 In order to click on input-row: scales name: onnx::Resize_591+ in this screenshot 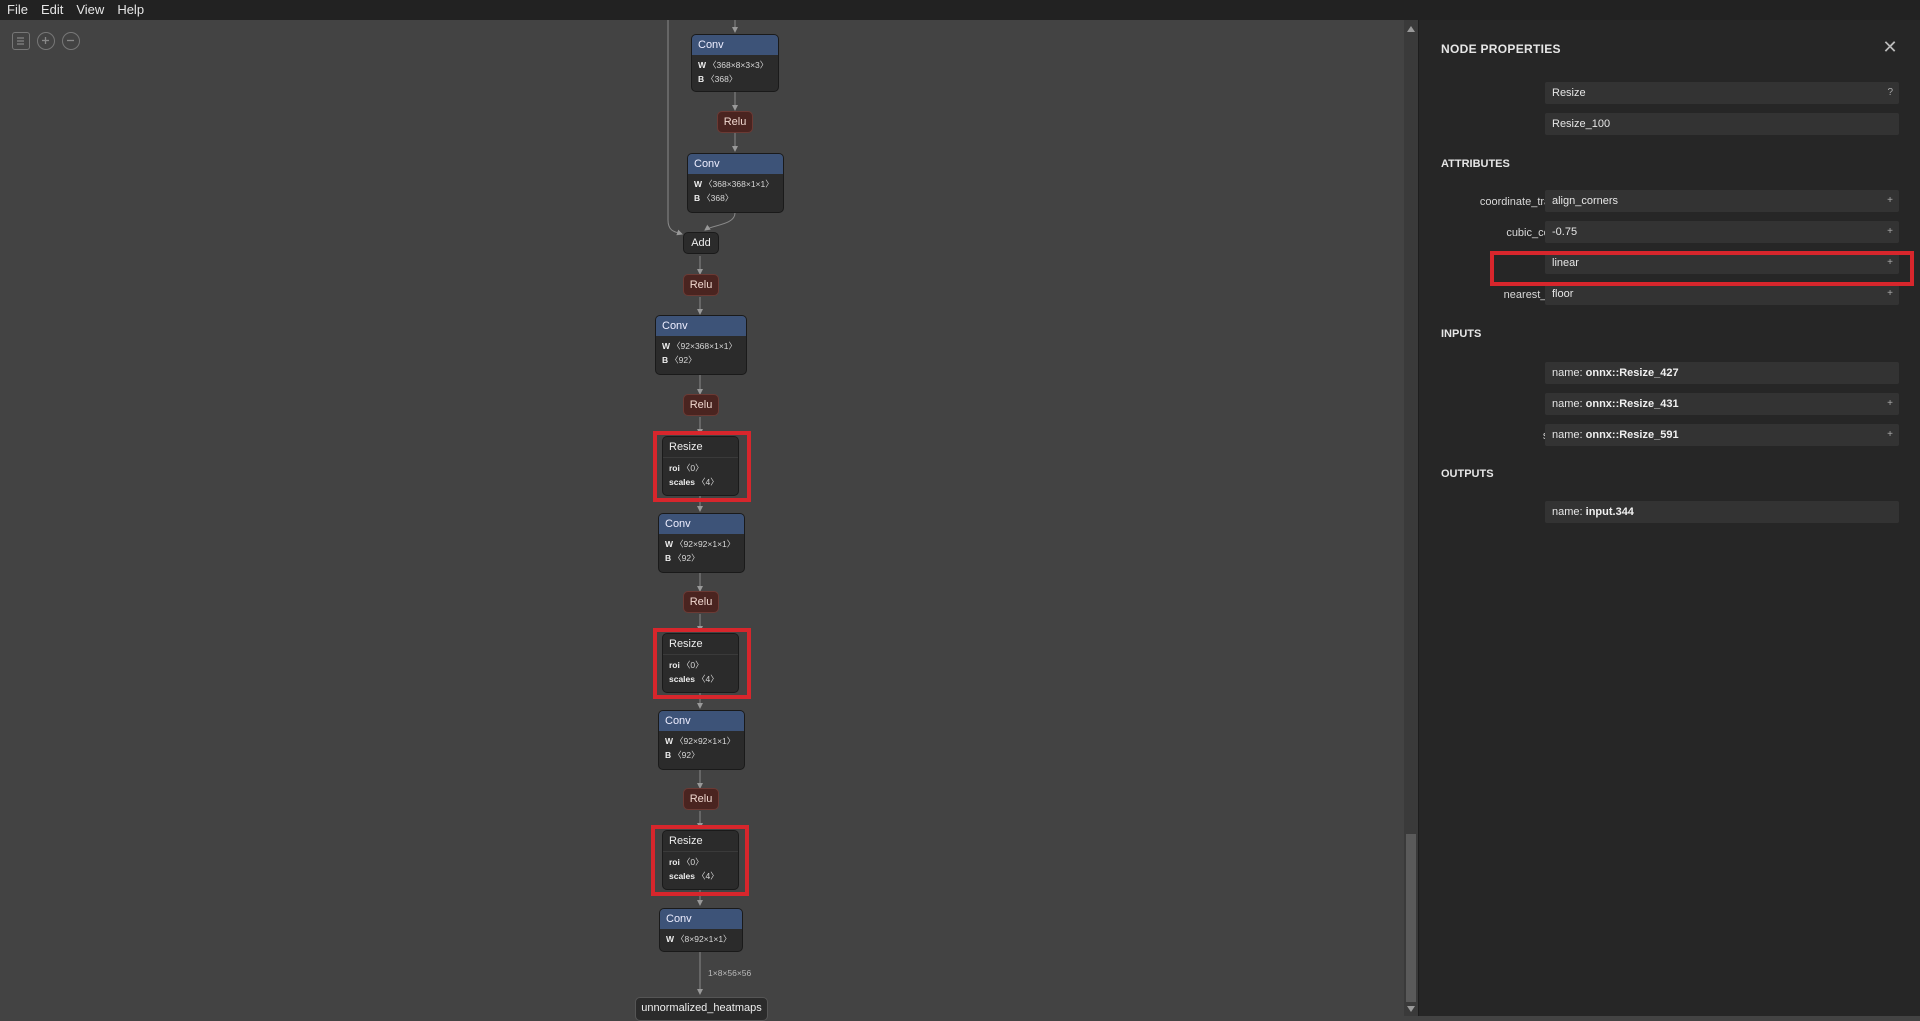, I will do `click(1669, 436)`.